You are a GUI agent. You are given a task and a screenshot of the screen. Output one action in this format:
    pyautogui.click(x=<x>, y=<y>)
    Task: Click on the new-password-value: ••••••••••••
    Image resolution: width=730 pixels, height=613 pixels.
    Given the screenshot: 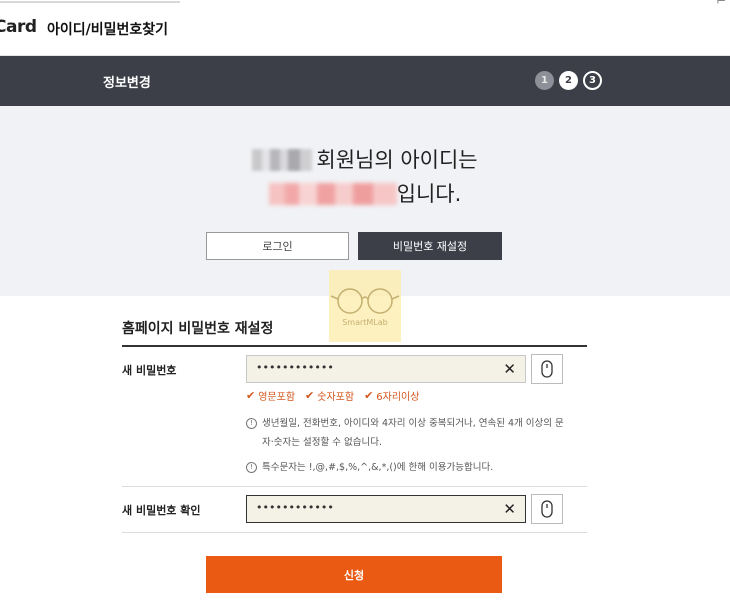 What is the action you would take?
    pyautogui.click(x=295, y=367)
    